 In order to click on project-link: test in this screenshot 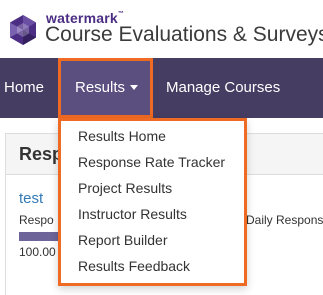, I will do `click(31, 198)`.